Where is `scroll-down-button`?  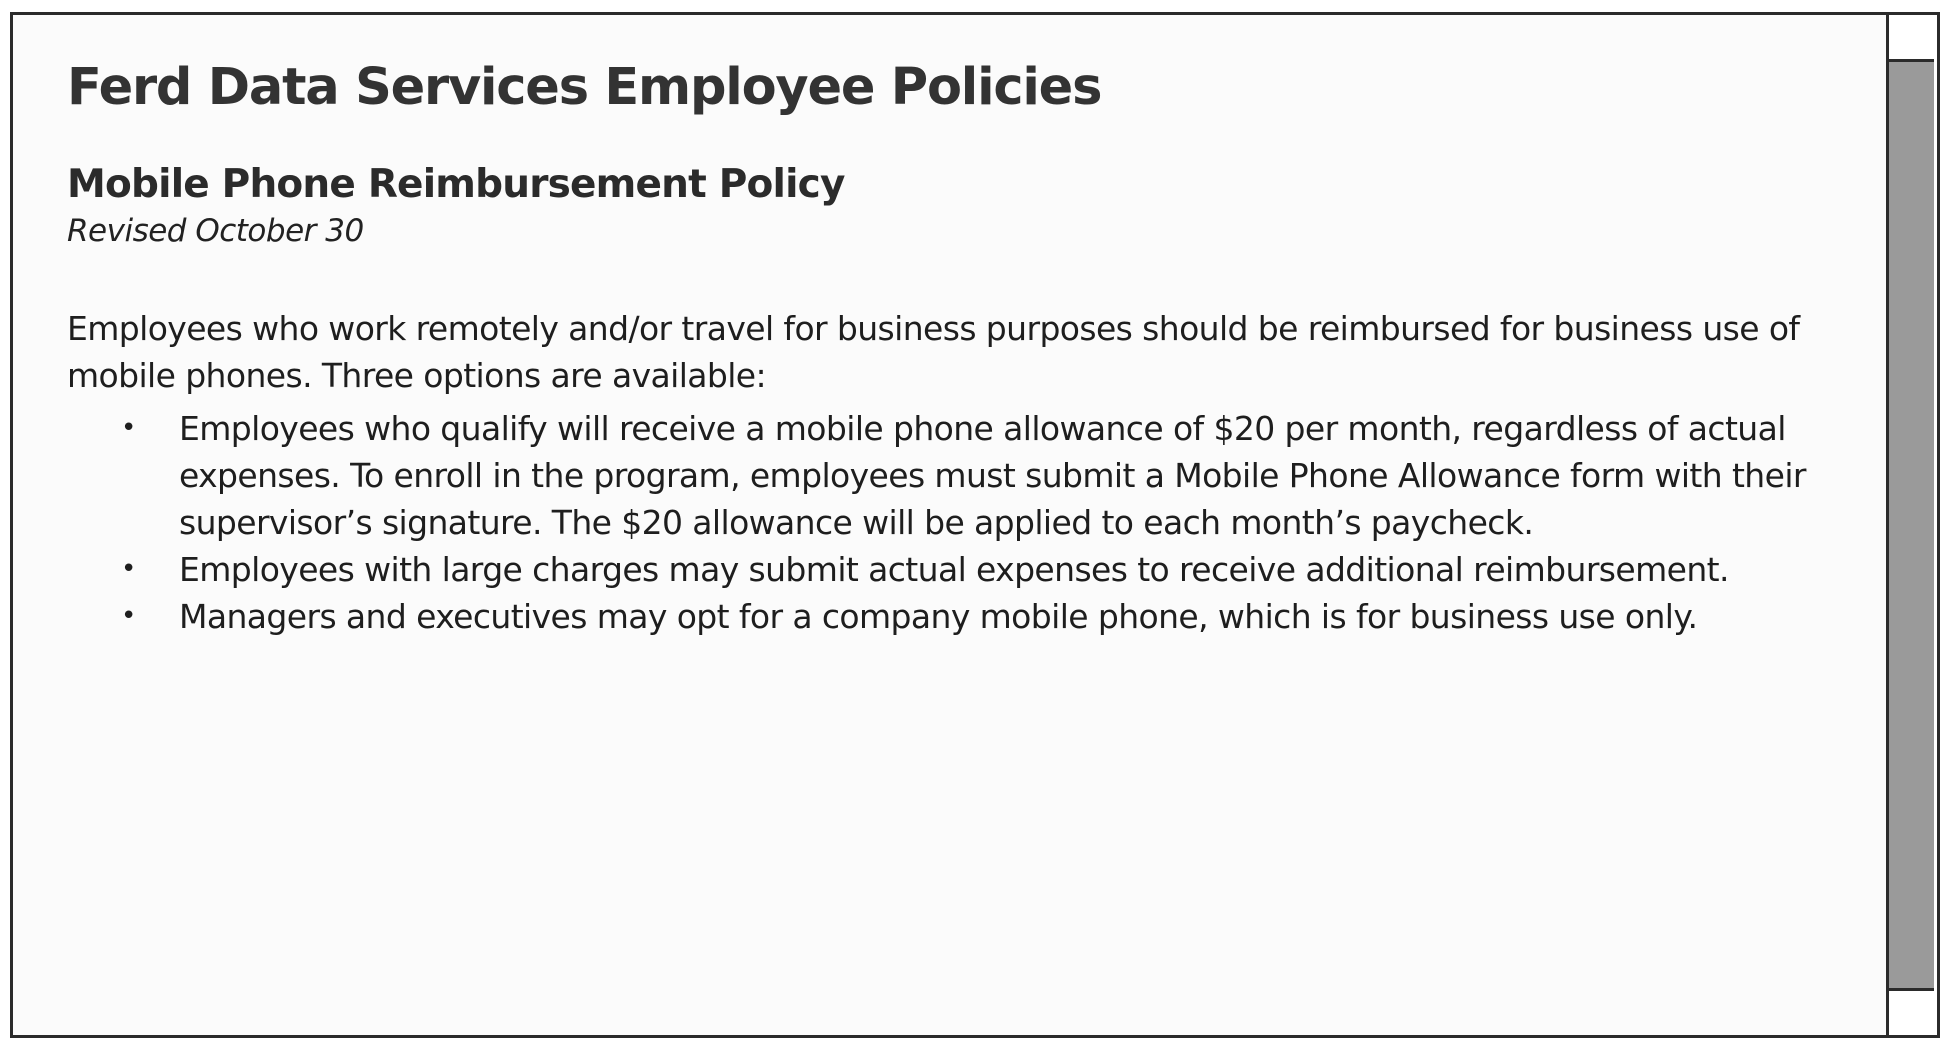
scroll-down-button is located at coordinates (1911, 1011).